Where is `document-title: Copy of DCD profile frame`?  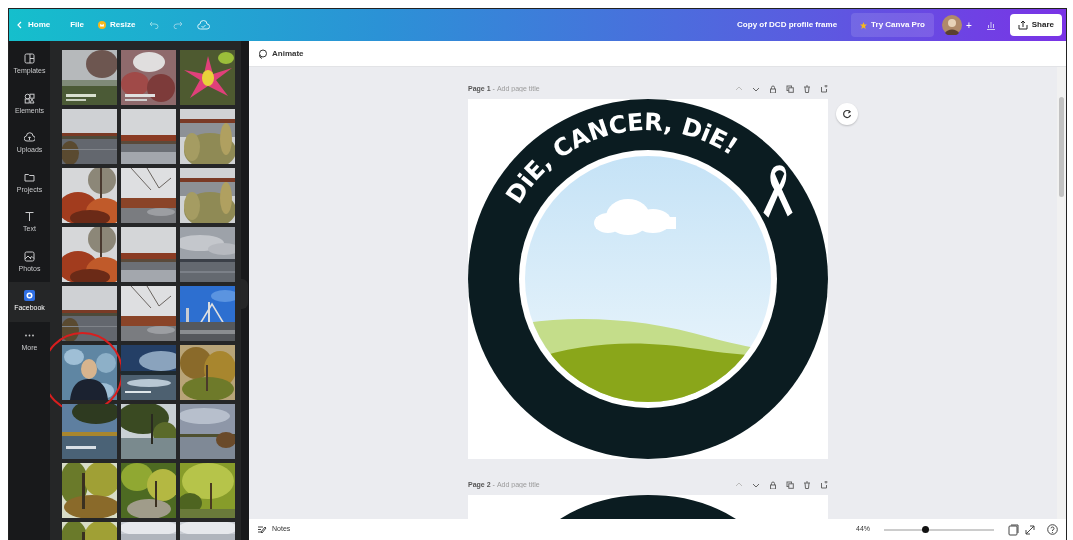
document-title: Copy of DCD profile frame is located at coordinates (787, 25).